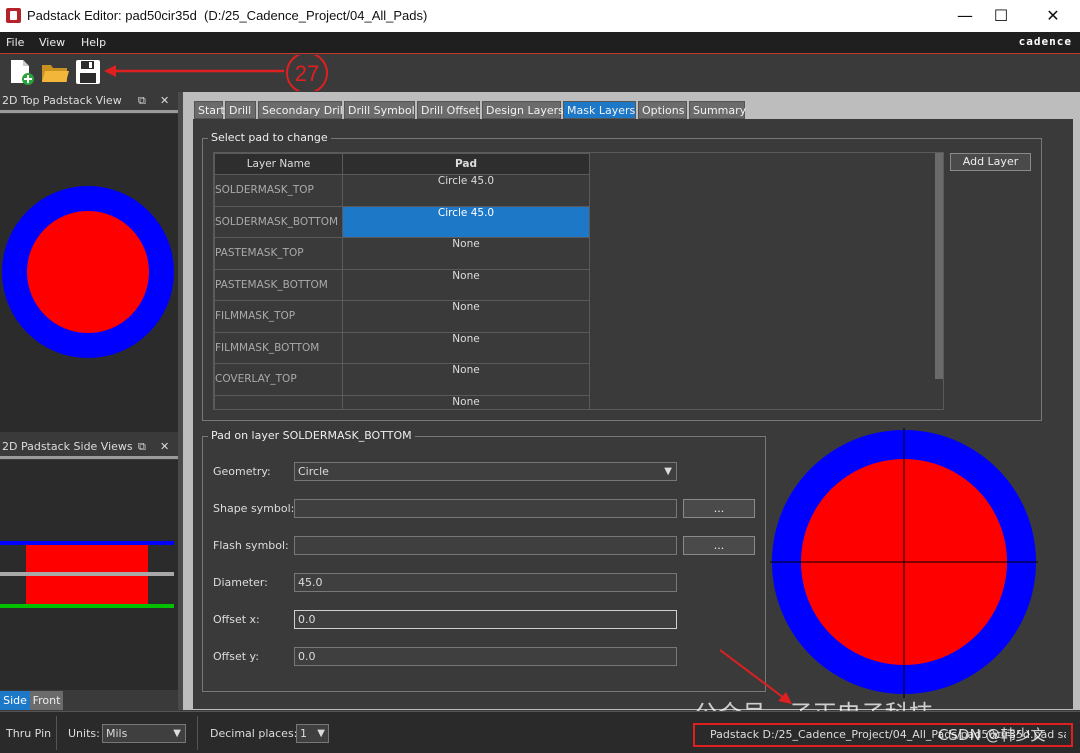  I want to click on offset-y-label: Offset y:, so click(236, 656).